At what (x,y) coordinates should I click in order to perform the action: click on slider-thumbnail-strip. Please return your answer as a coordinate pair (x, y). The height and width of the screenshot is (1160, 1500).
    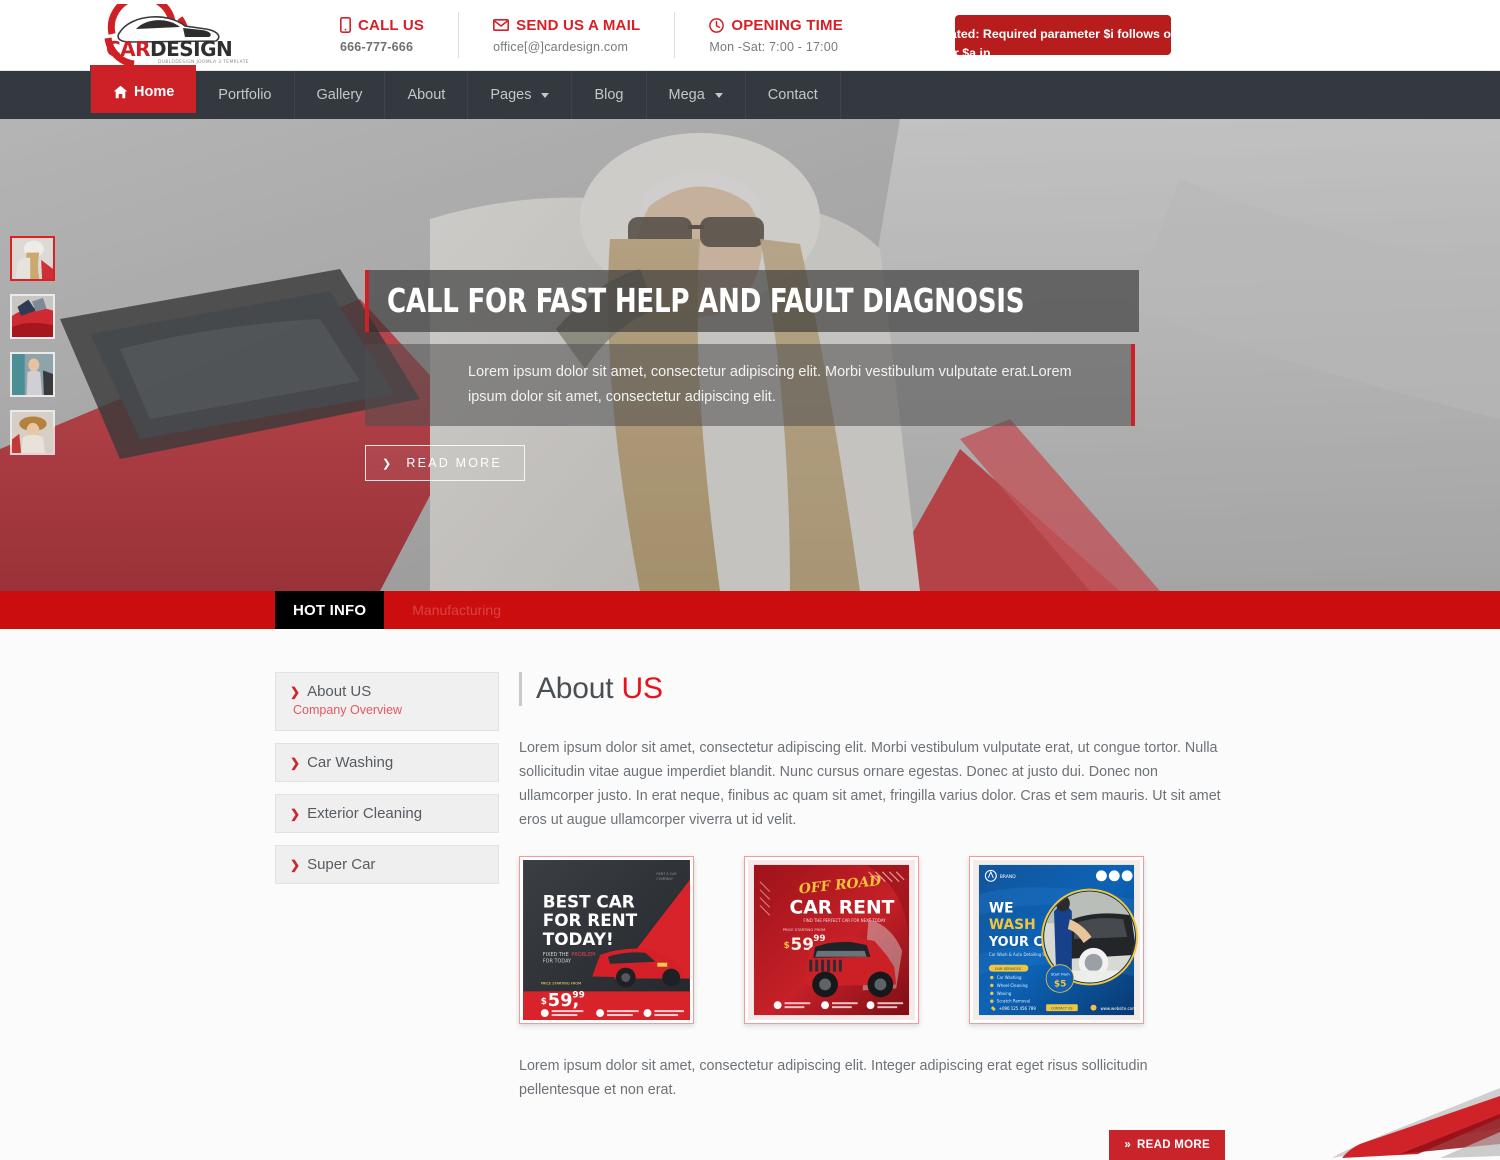
    Looking at the image, I should click on (34, 345).